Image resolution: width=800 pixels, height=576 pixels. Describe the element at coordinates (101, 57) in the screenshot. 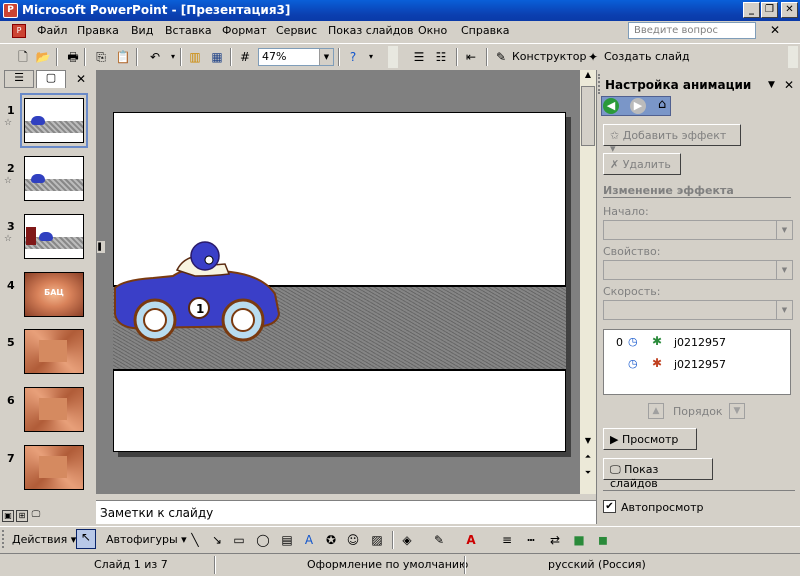

I see `copy-icon: ⎘` at that location.